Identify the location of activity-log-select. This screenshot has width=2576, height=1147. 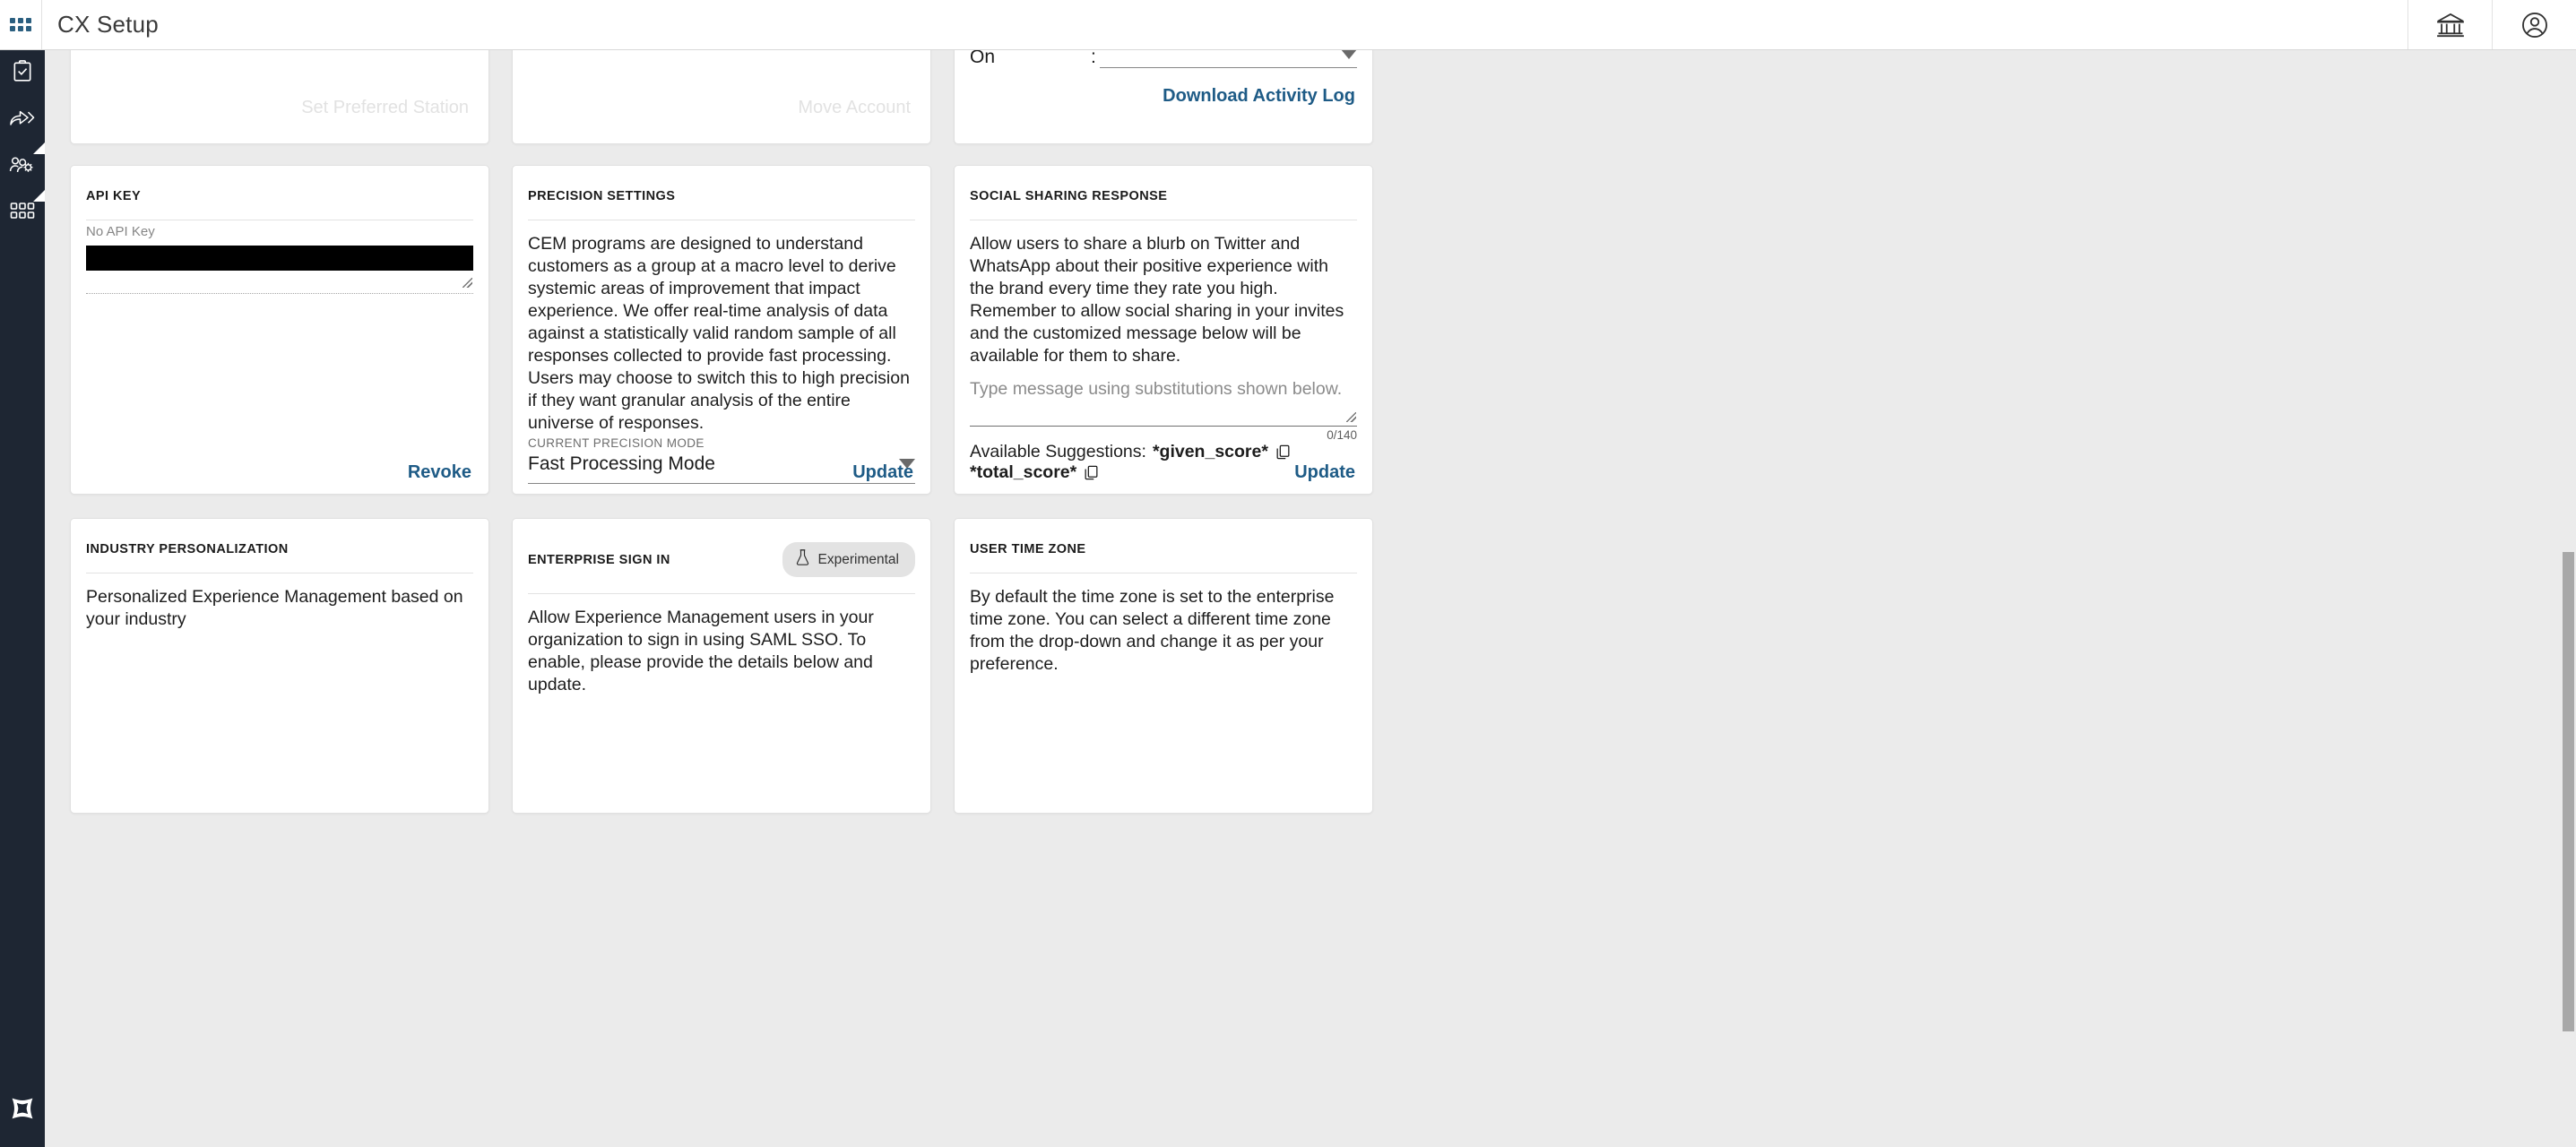
(1228, 59).